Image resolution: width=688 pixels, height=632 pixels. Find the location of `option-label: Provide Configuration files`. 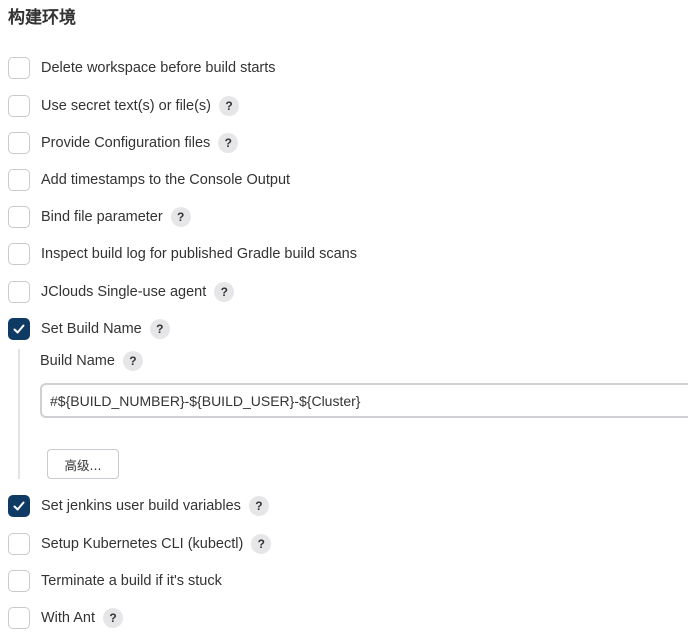

option-label: Provide Configuration files is located at coordinates (126, 143).